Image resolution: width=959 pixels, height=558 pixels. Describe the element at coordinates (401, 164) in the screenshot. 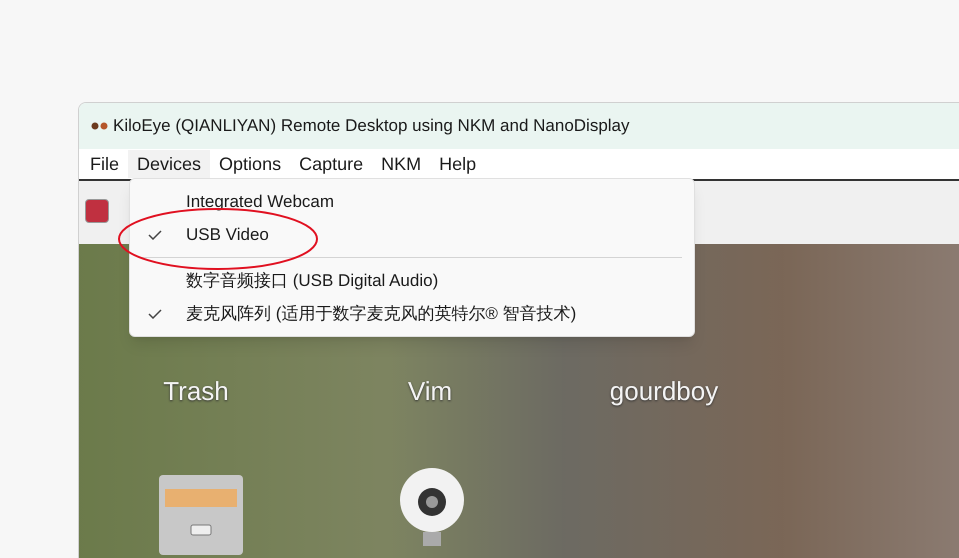

I see `menu-item: NKM` at that location.